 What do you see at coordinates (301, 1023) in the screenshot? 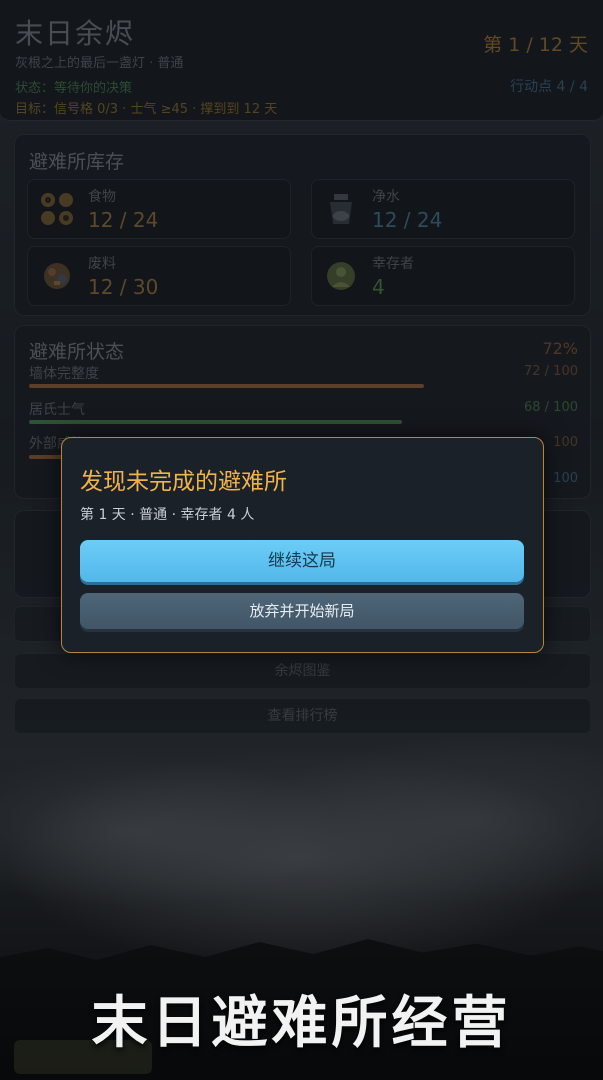
I see `promo-banner-text: 末日避难所经营` at bounding box center [301, 1023].